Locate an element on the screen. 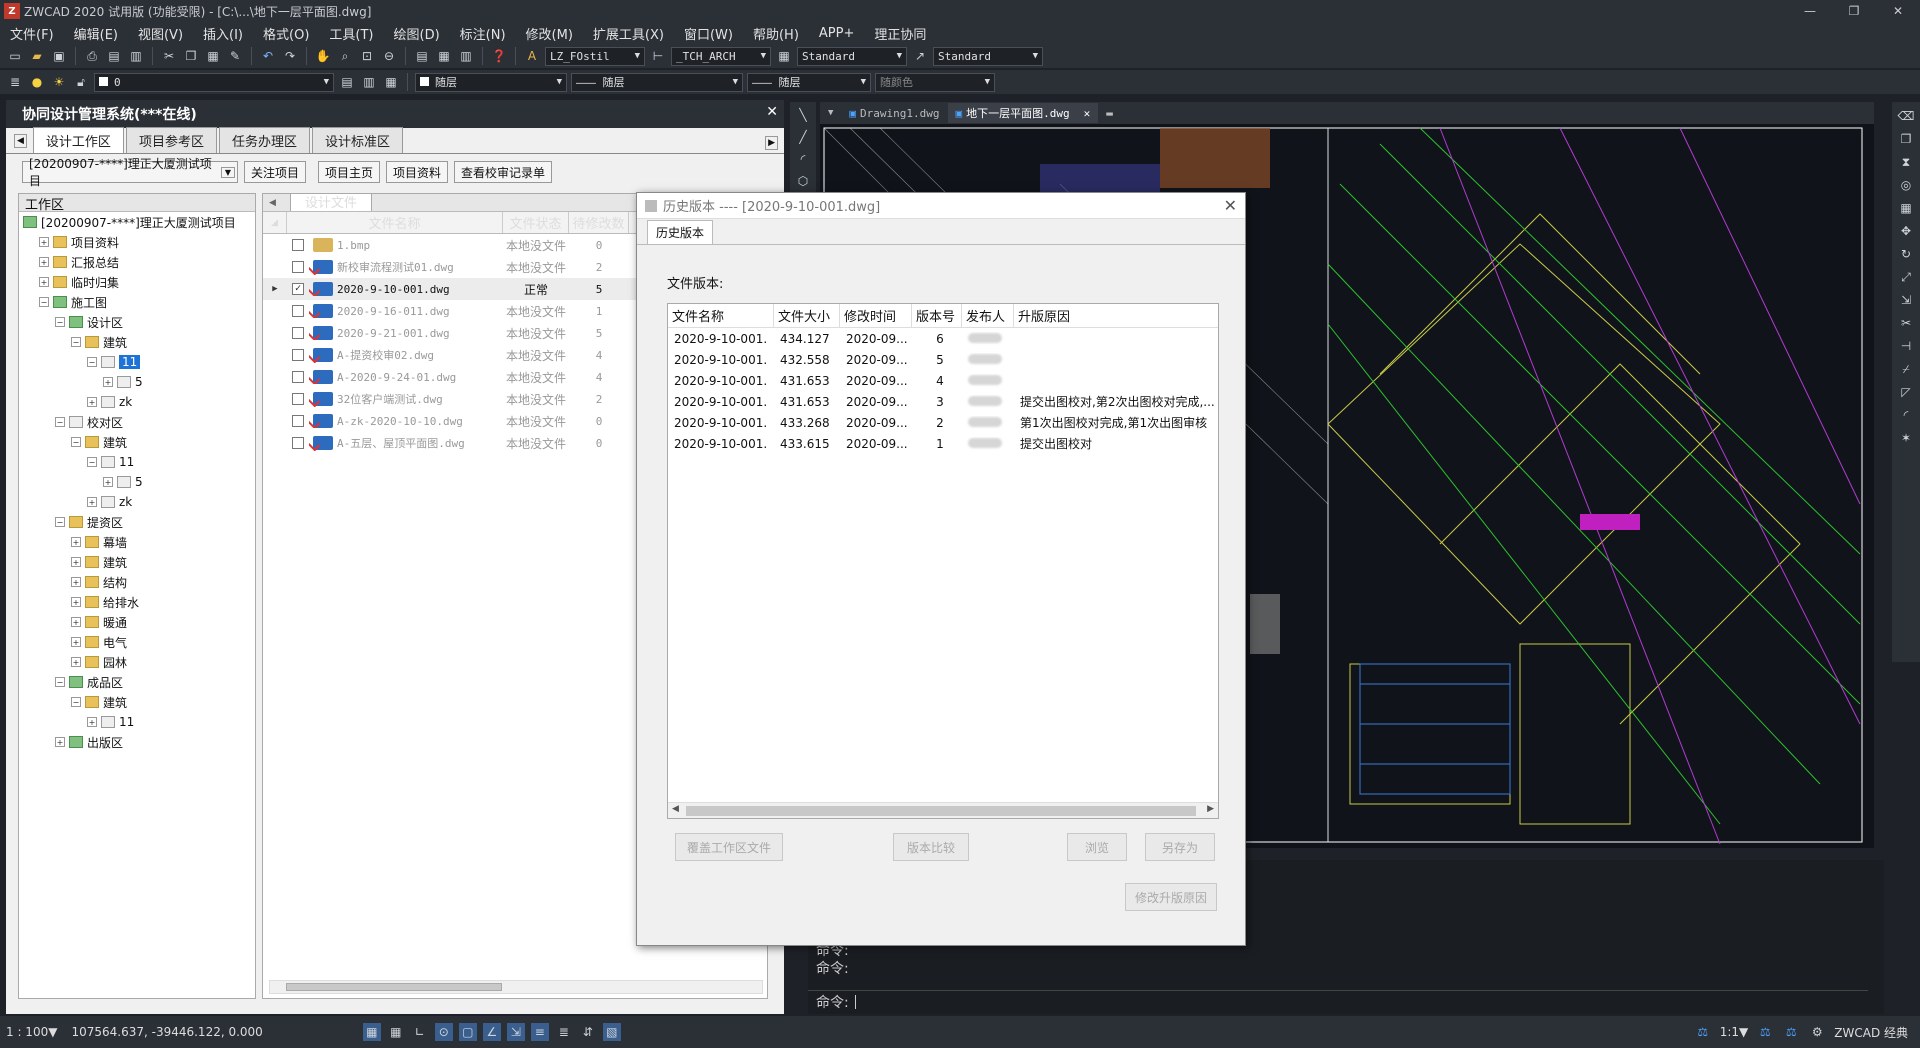 Image resolution: width=1920 pixels, height=1048 pixels. annotation-visibility-icon: ⚖ is located at coordinates (1765, 1032).